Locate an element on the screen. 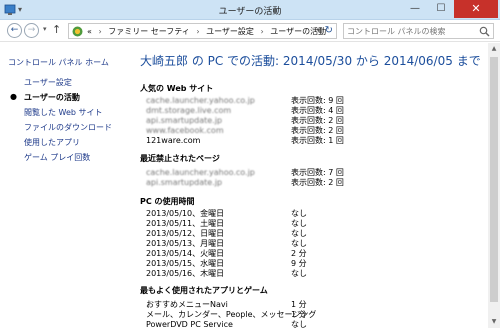 Image resolution: width=500 pixels, height=328 pixels. usage-time: 9 分 is located at coordinates (299, 263).